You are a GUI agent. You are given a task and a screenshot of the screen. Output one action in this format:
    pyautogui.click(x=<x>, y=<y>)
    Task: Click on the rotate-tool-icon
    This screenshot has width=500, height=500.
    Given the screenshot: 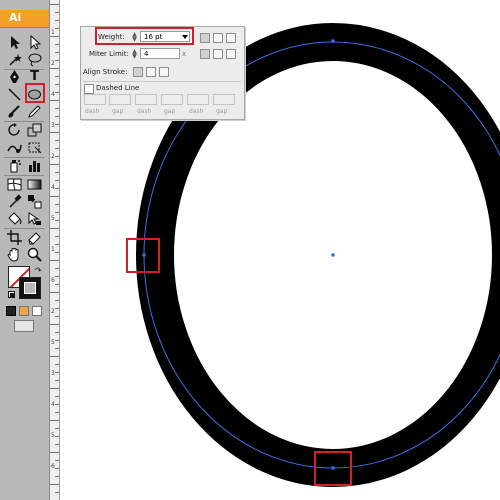 What is the action you would take?
    pyautogui.click(x=14, y=130)
    